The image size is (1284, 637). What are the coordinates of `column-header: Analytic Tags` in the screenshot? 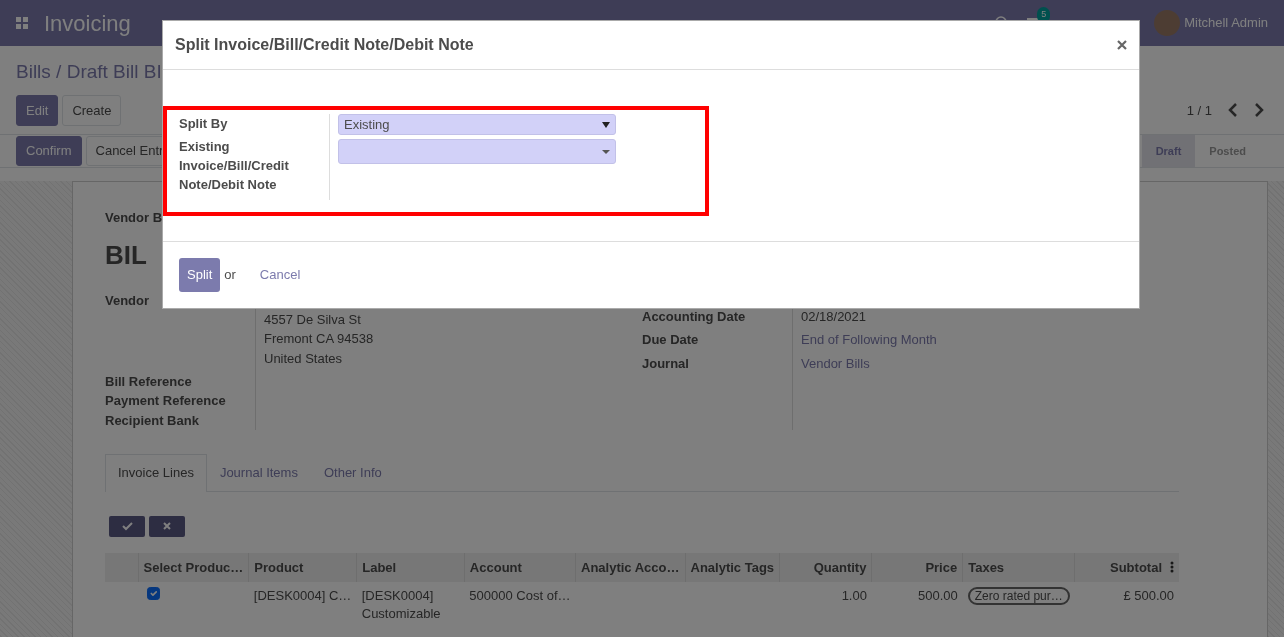 It's located at (732, 567).